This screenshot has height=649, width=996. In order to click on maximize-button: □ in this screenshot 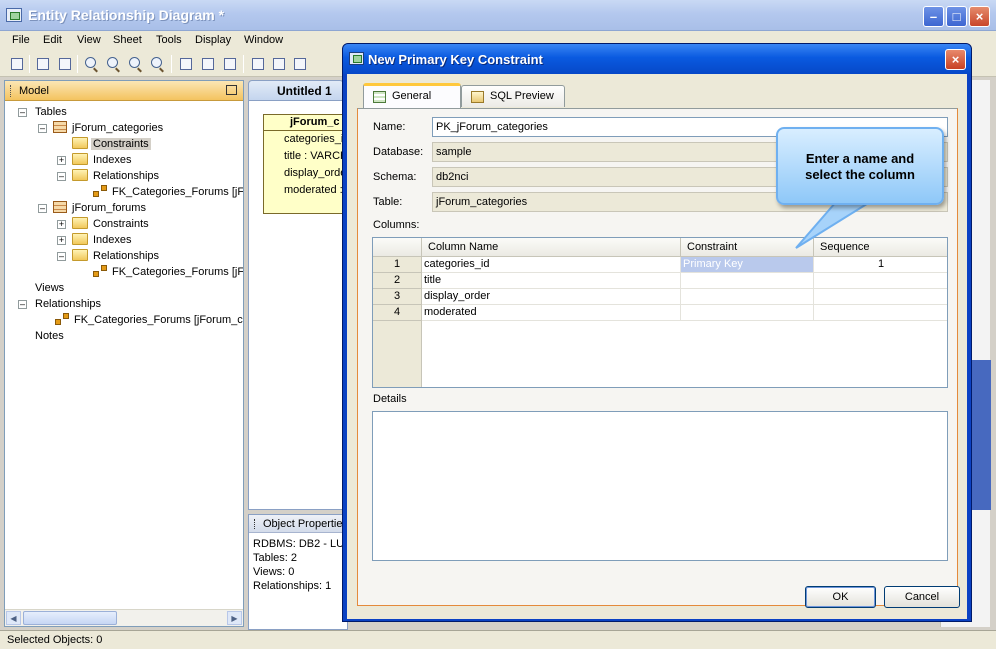, I will do `click(956, 16)`.